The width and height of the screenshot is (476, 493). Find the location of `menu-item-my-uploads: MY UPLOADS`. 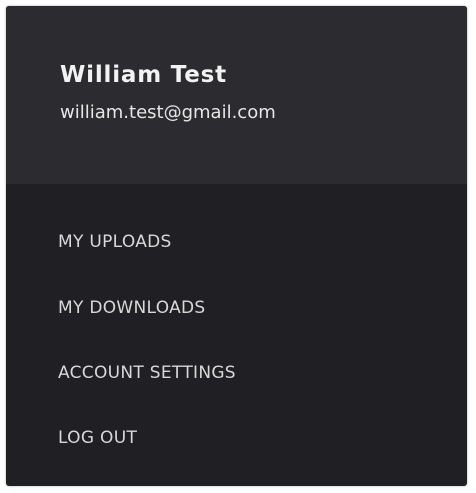

menu-item-my-uploads: MY UPLOADS is located at coordinates (115, 242).